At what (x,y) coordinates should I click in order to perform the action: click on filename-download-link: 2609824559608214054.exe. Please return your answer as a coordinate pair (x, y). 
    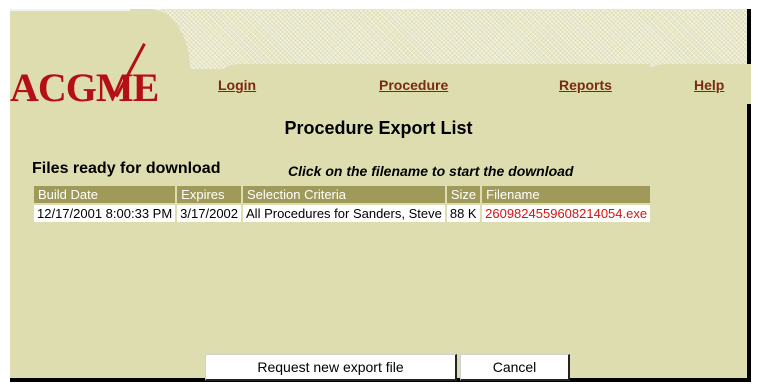
    Looking at the image, I should click on (566, 213).